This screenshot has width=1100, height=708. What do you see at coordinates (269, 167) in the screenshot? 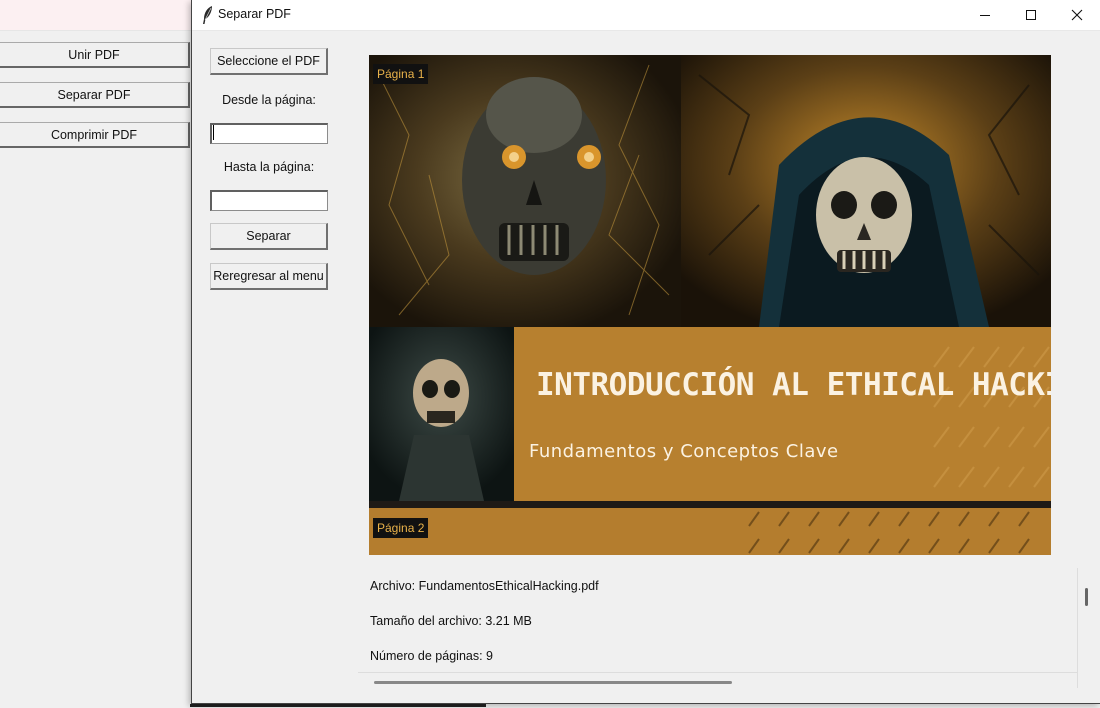
I see `to-page-label: Hasta la página:` at bounding box center [269, 167].